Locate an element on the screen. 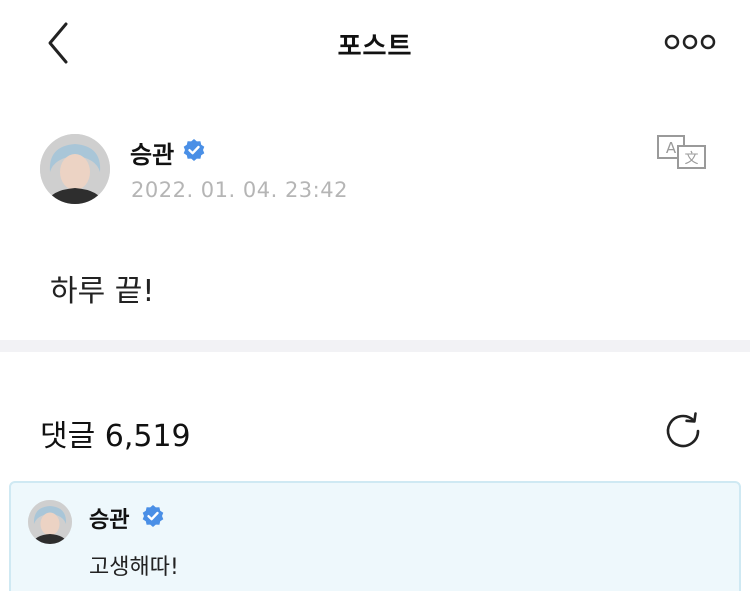  comment-author-avatar is located at coordinates (50, 522).